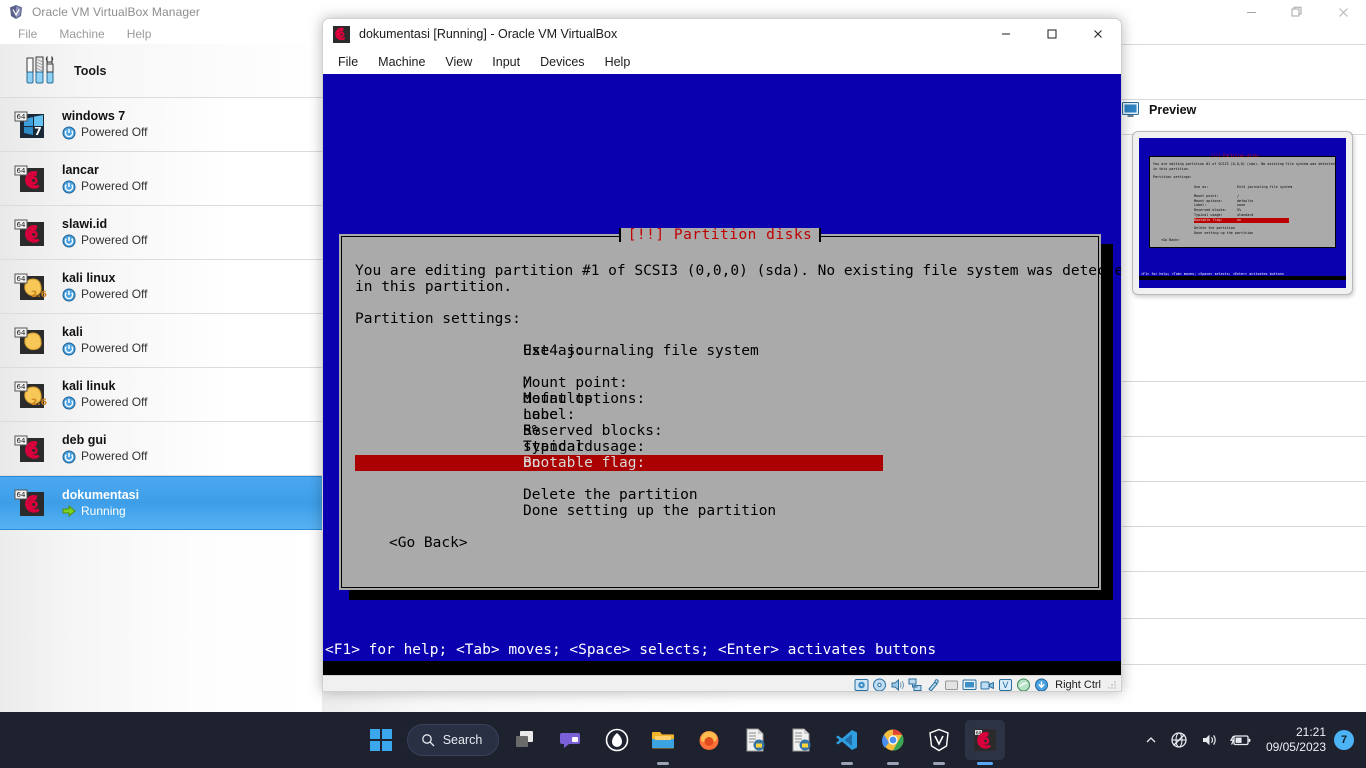 This screenshot has height=768, width=1366. I want to click on setting-value: standard, so click(558, 447).